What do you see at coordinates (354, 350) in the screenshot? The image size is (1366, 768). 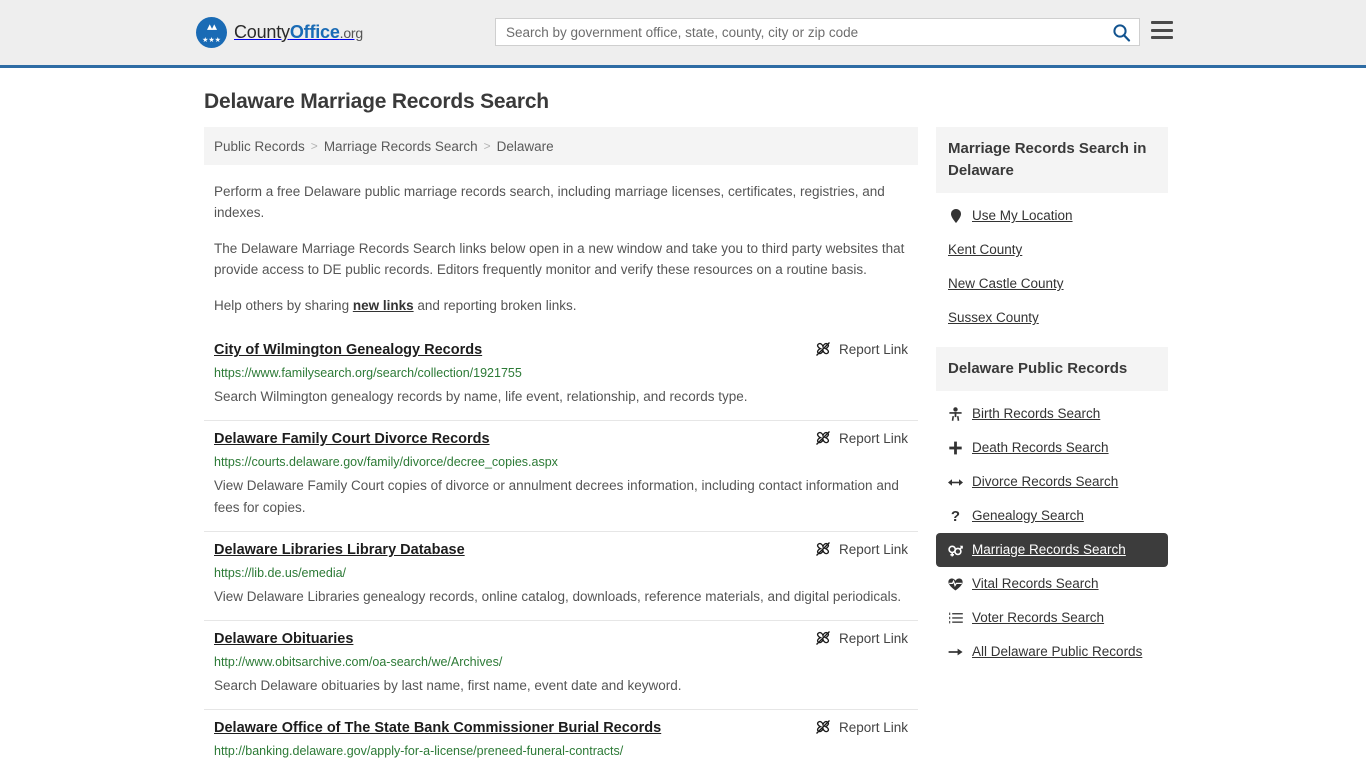 I see `result-title-link: City of Wilmington Genealogy Records` at bounding box center [354, 350].